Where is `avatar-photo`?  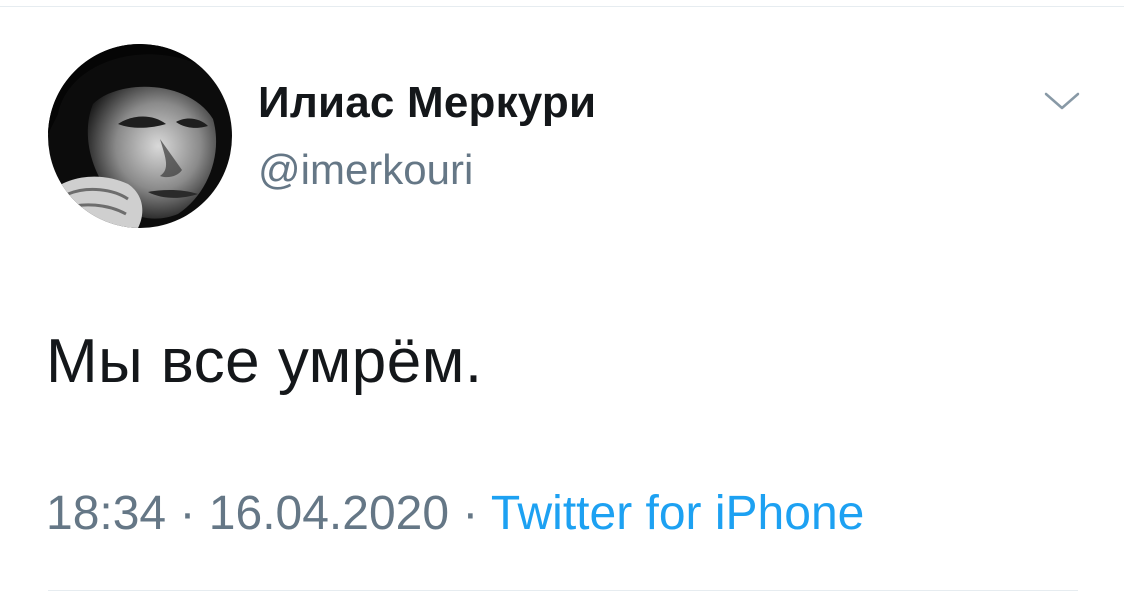
avatar-photo is located at coordinates (140, 136).